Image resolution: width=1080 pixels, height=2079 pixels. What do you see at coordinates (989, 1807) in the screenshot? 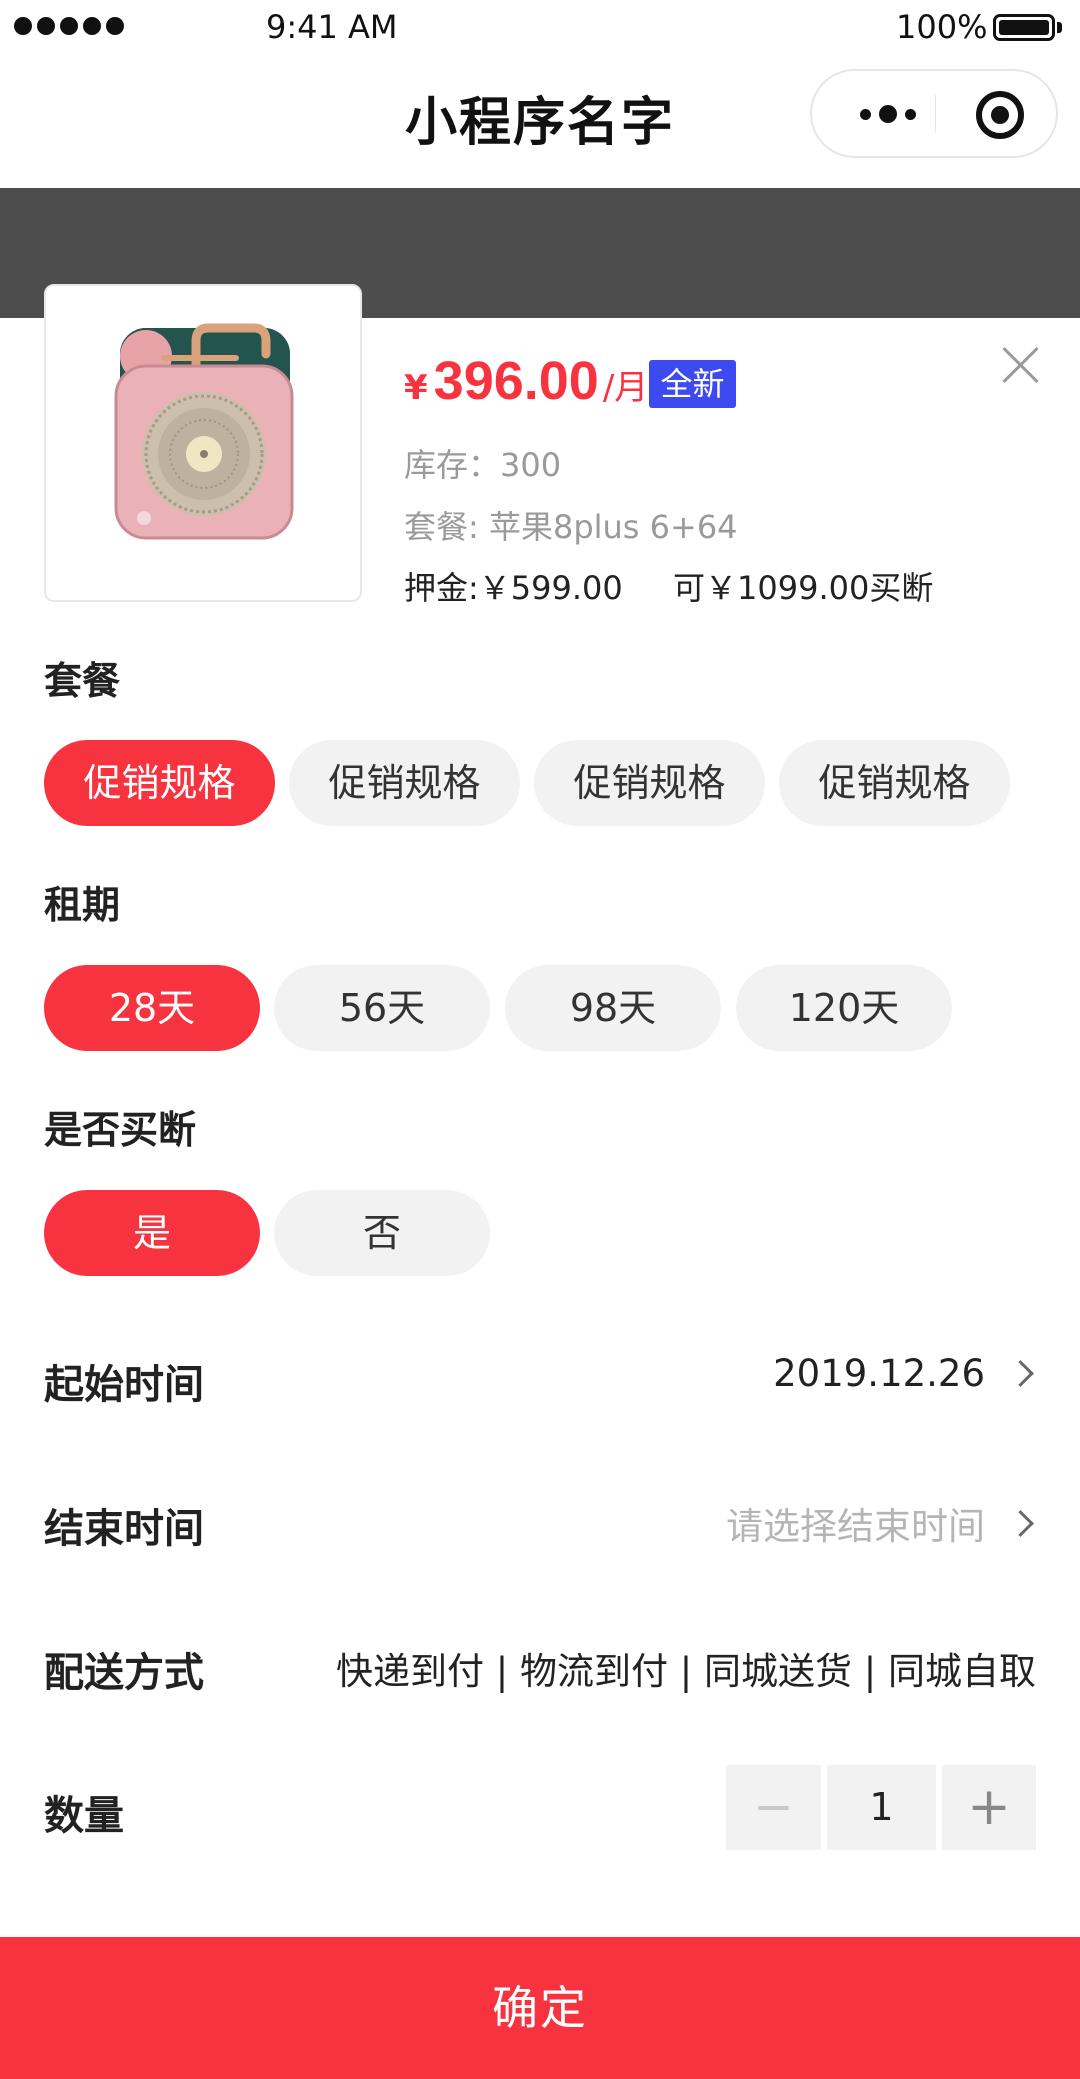
I see `quantity-plus-button: +` at bounding box center [989, 1807].